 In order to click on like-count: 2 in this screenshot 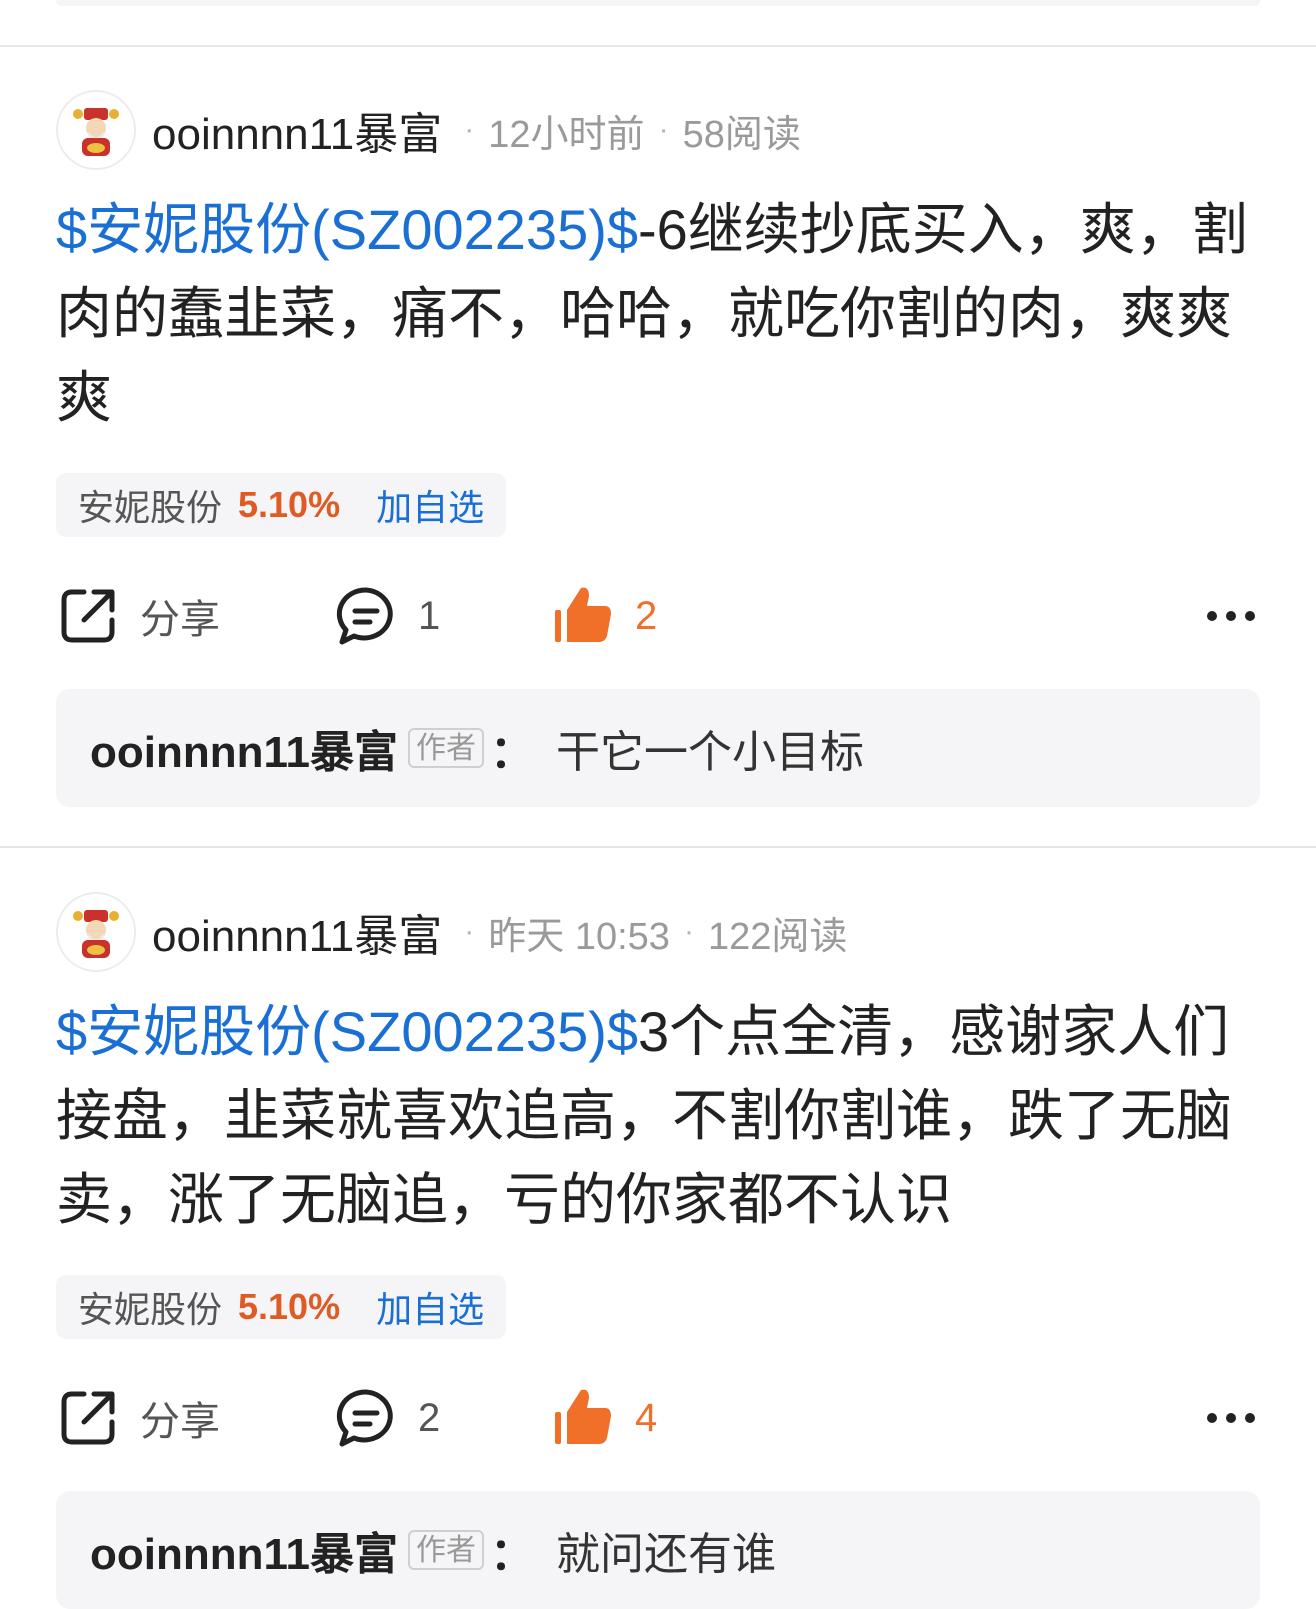, I will do `click(646, 615)`.